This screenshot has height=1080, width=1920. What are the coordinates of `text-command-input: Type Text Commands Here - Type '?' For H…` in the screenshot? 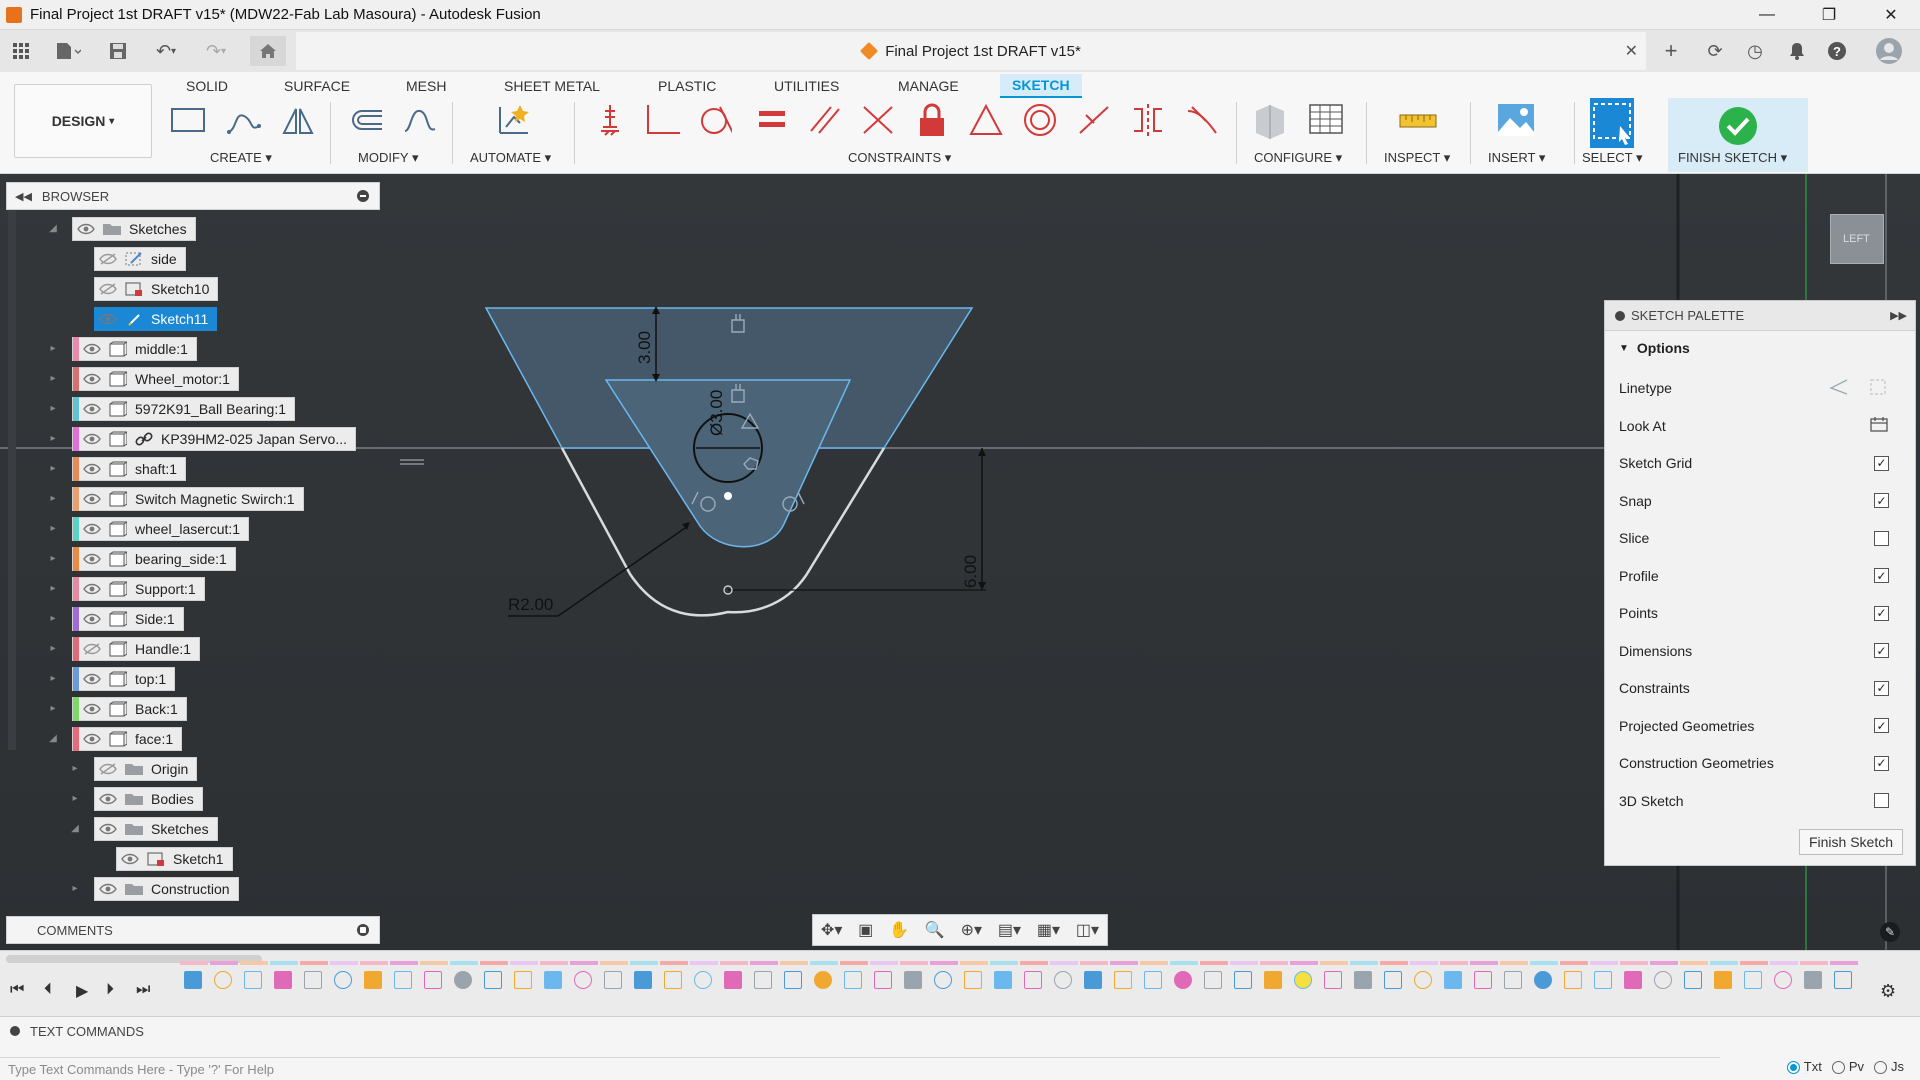 It's located at (860, 1068).